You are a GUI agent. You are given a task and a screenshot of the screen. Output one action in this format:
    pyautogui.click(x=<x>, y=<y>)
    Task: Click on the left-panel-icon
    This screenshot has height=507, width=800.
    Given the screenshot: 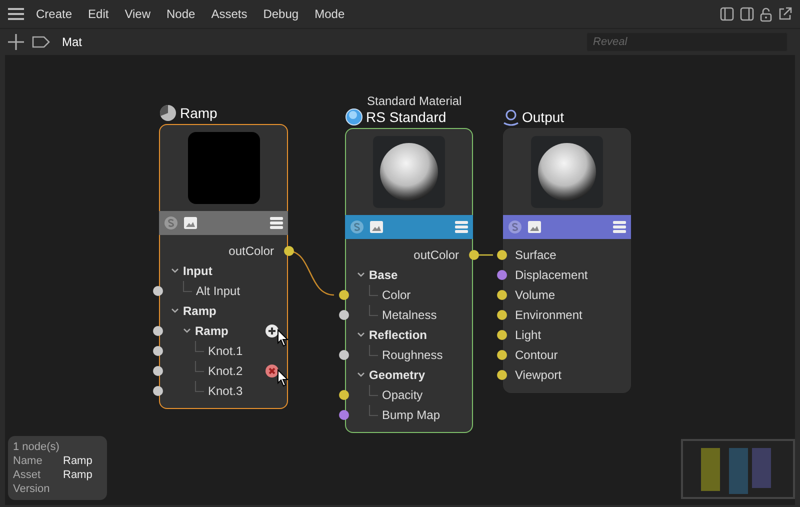 What is the action you would take?
    pyautogui.click(x=727, y=14)
    